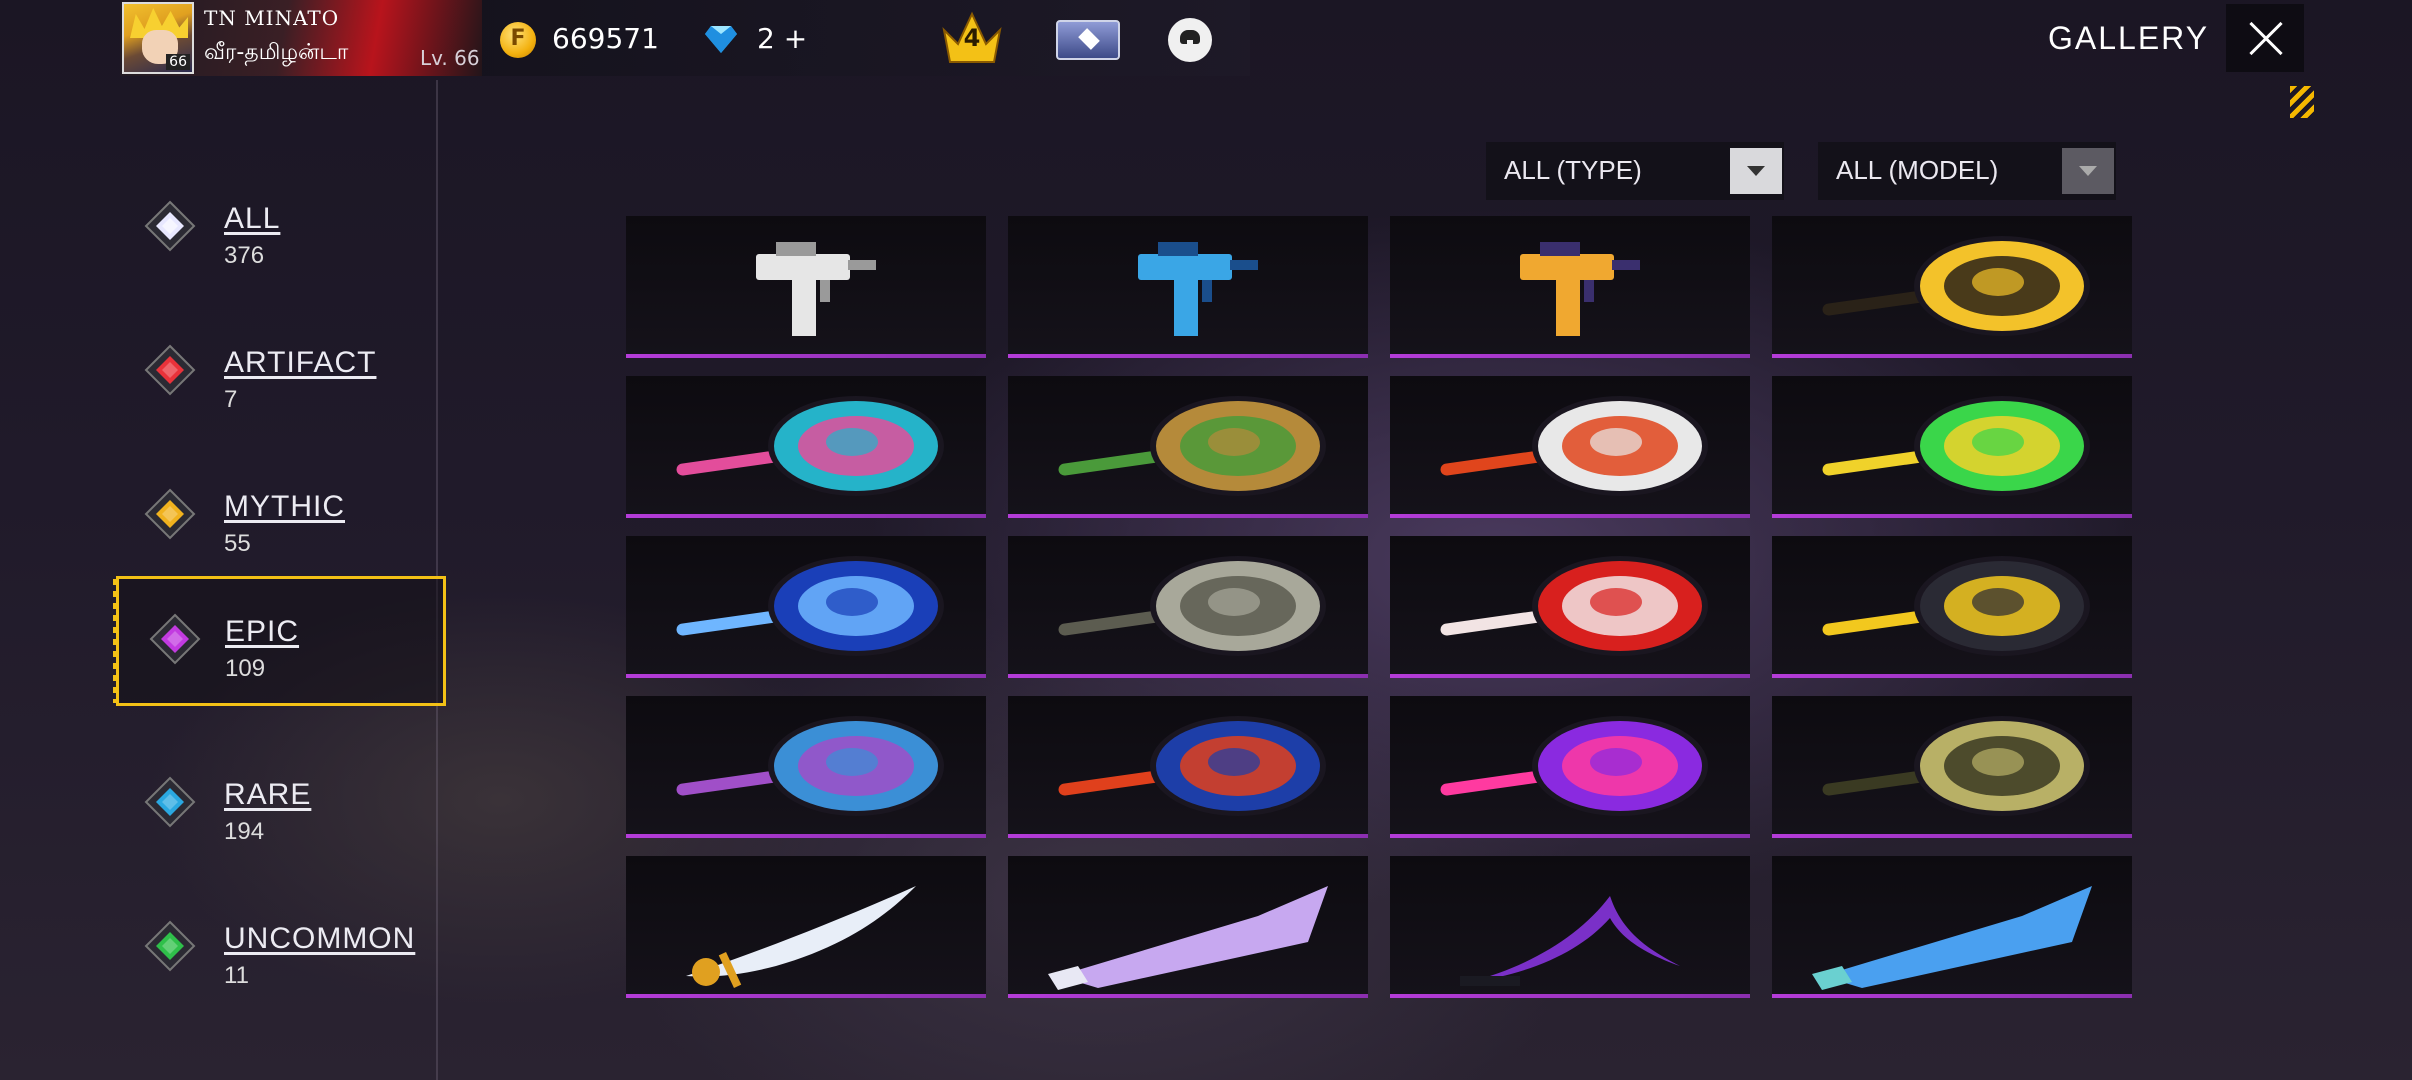 The width and height of the screenshot is (2412, 1080). Describe the element at coordinates (158, 38) in the screenshot. I see `avatar: 66` at that location.